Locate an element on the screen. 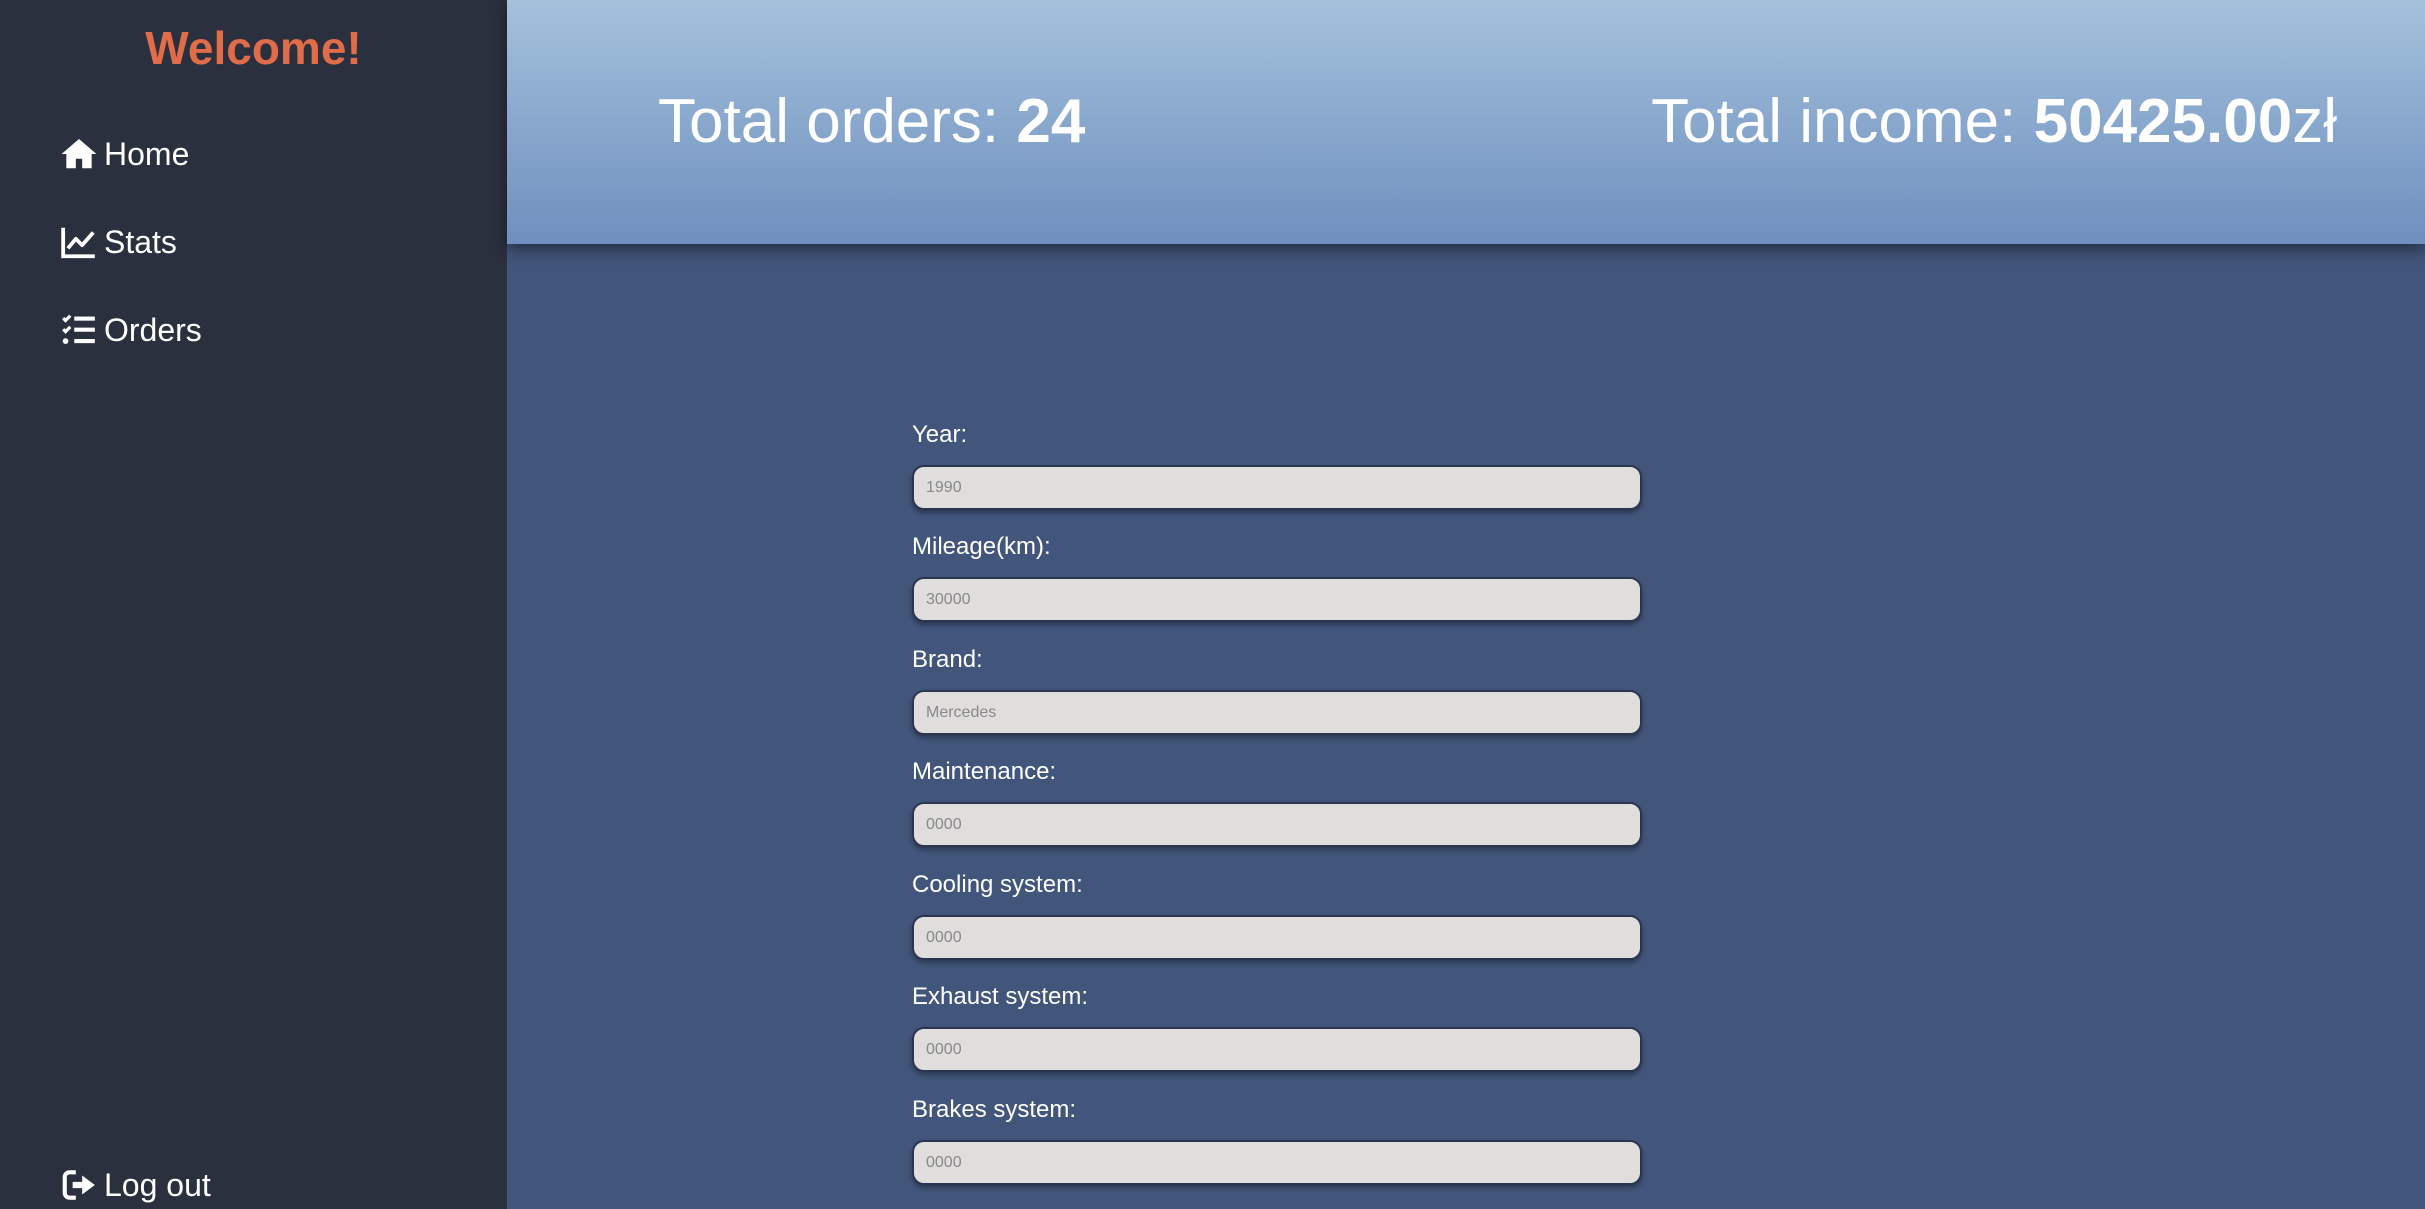  list-check-icon is located at coordinates (79, 330).